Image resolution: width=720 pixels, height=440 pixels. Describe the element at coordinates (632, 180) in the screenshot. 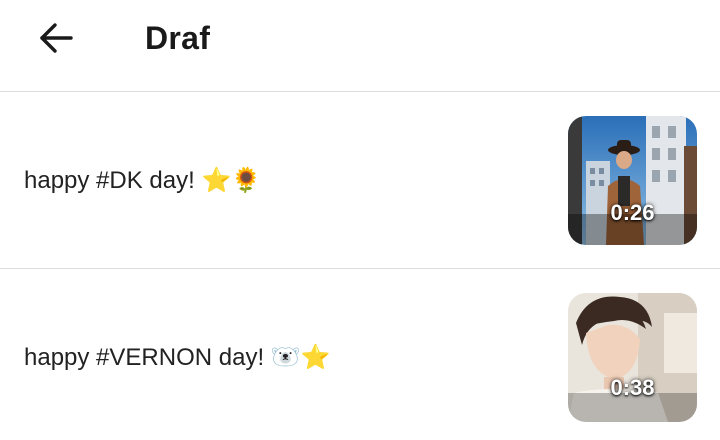

I see `video-thumbnail: 0:26` at that location.